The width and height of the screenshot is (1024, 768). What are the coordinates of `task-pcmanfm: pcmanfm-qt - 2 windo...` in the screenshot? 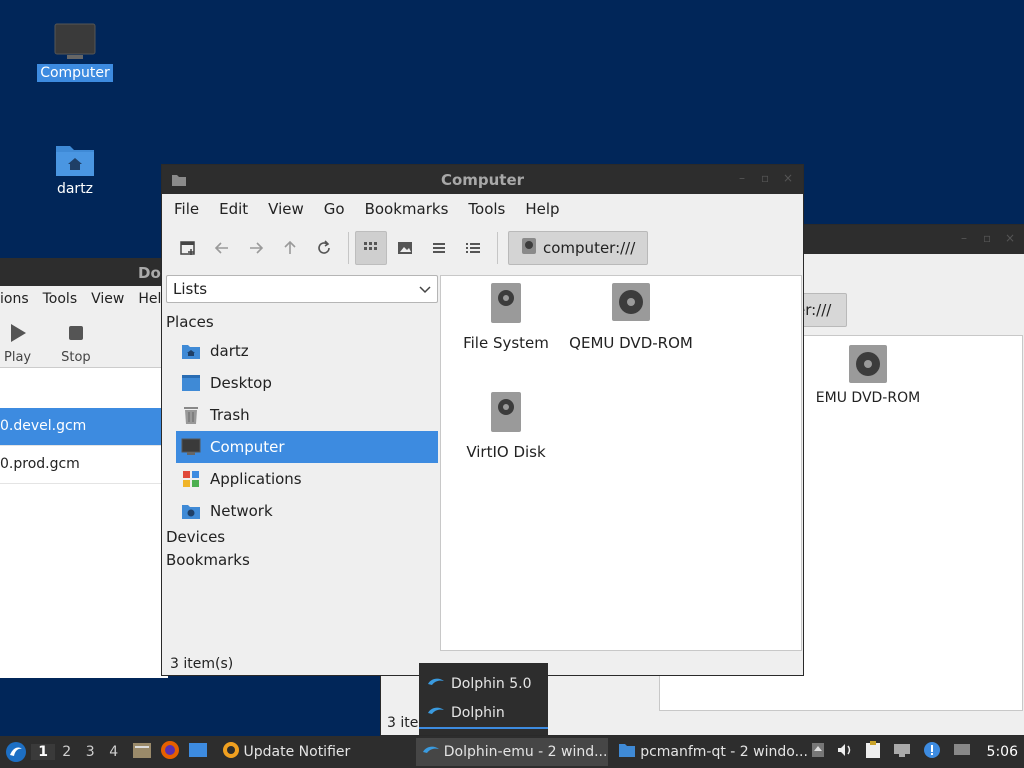 It's located at (710, 752).